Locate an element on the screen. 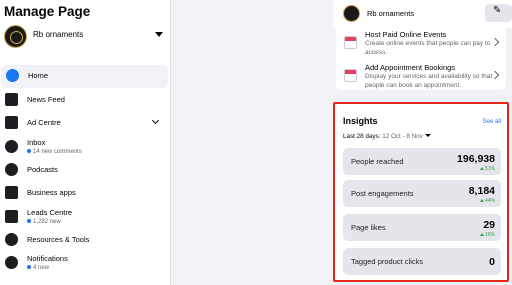 This screenshot has width=512, height=285. metric-label: Post engagements is located at coordinates (382, 193).